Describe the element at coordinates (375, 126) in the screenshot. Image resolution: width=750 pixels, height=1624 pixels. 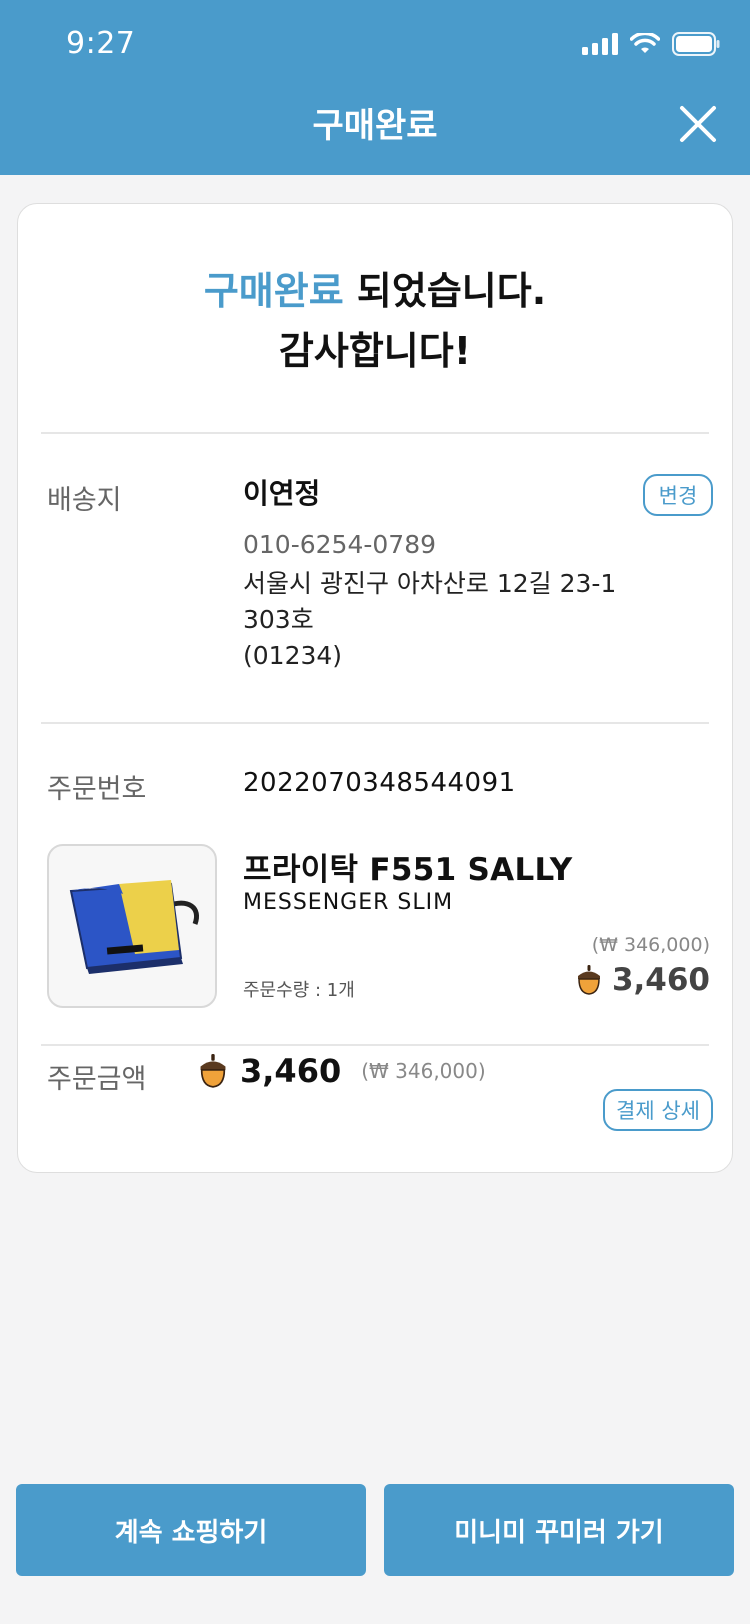
I see `page-title: 구매완료` at that location.